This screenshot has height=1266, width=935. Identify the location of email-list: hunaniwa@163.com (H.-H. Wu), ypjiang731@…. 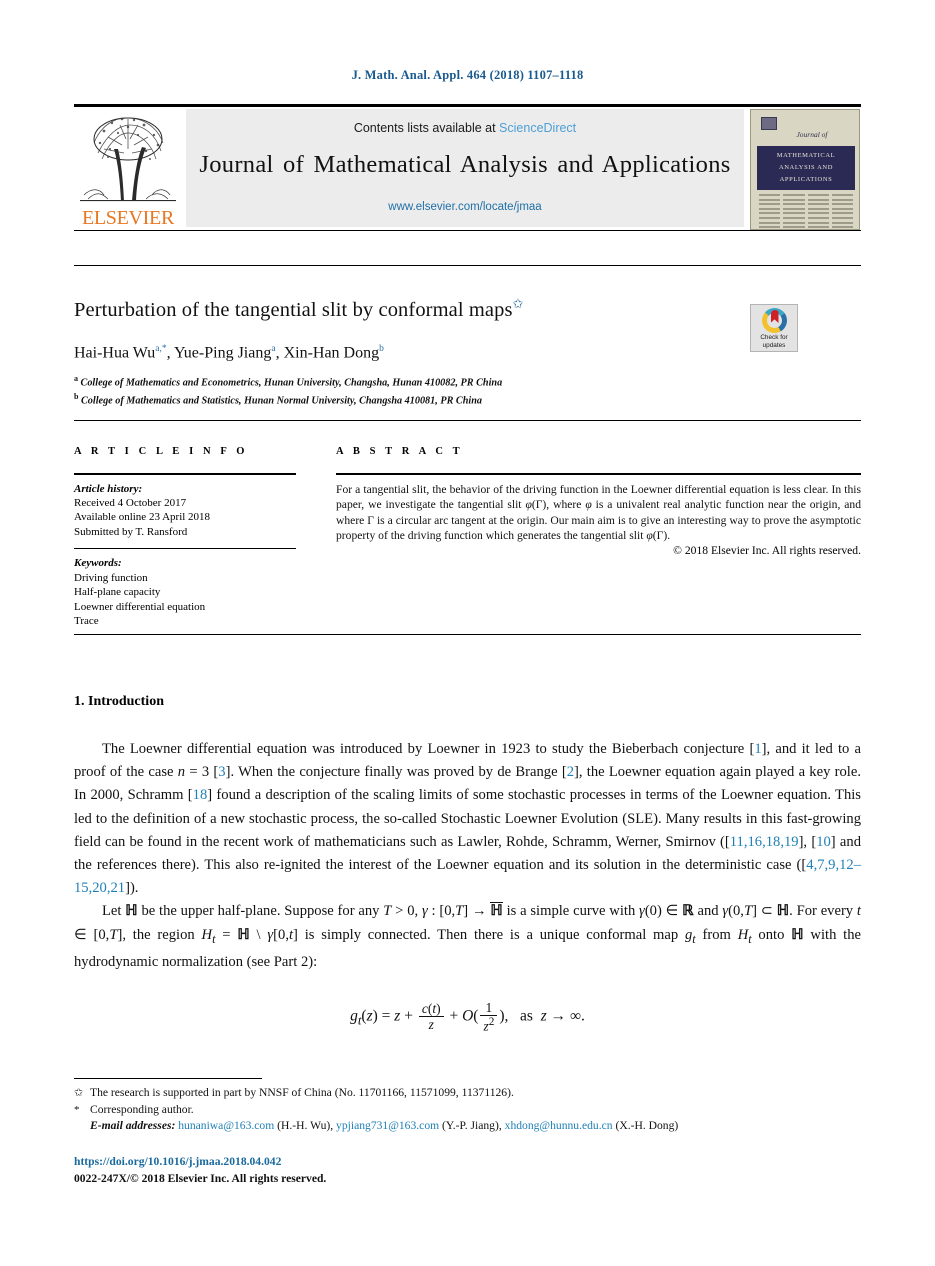
(428, 1125).